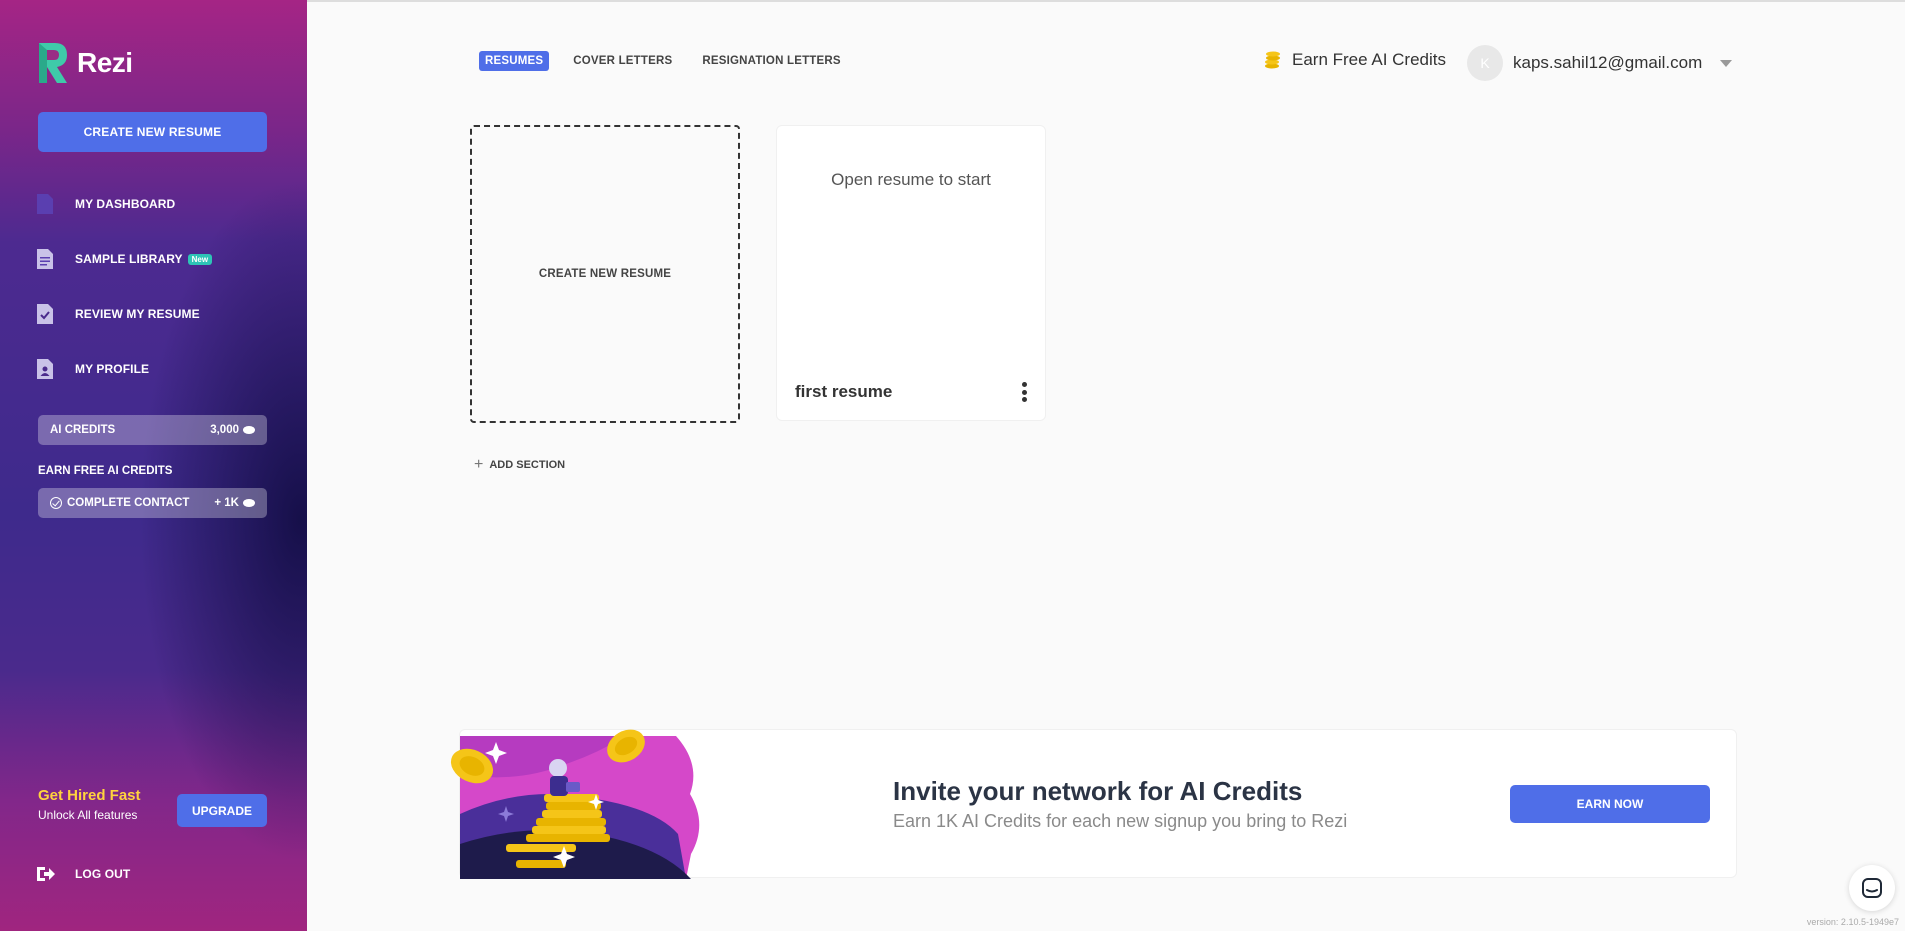  I want to click on complete-contact-value-wrap: + 1K, so click(234, 503).